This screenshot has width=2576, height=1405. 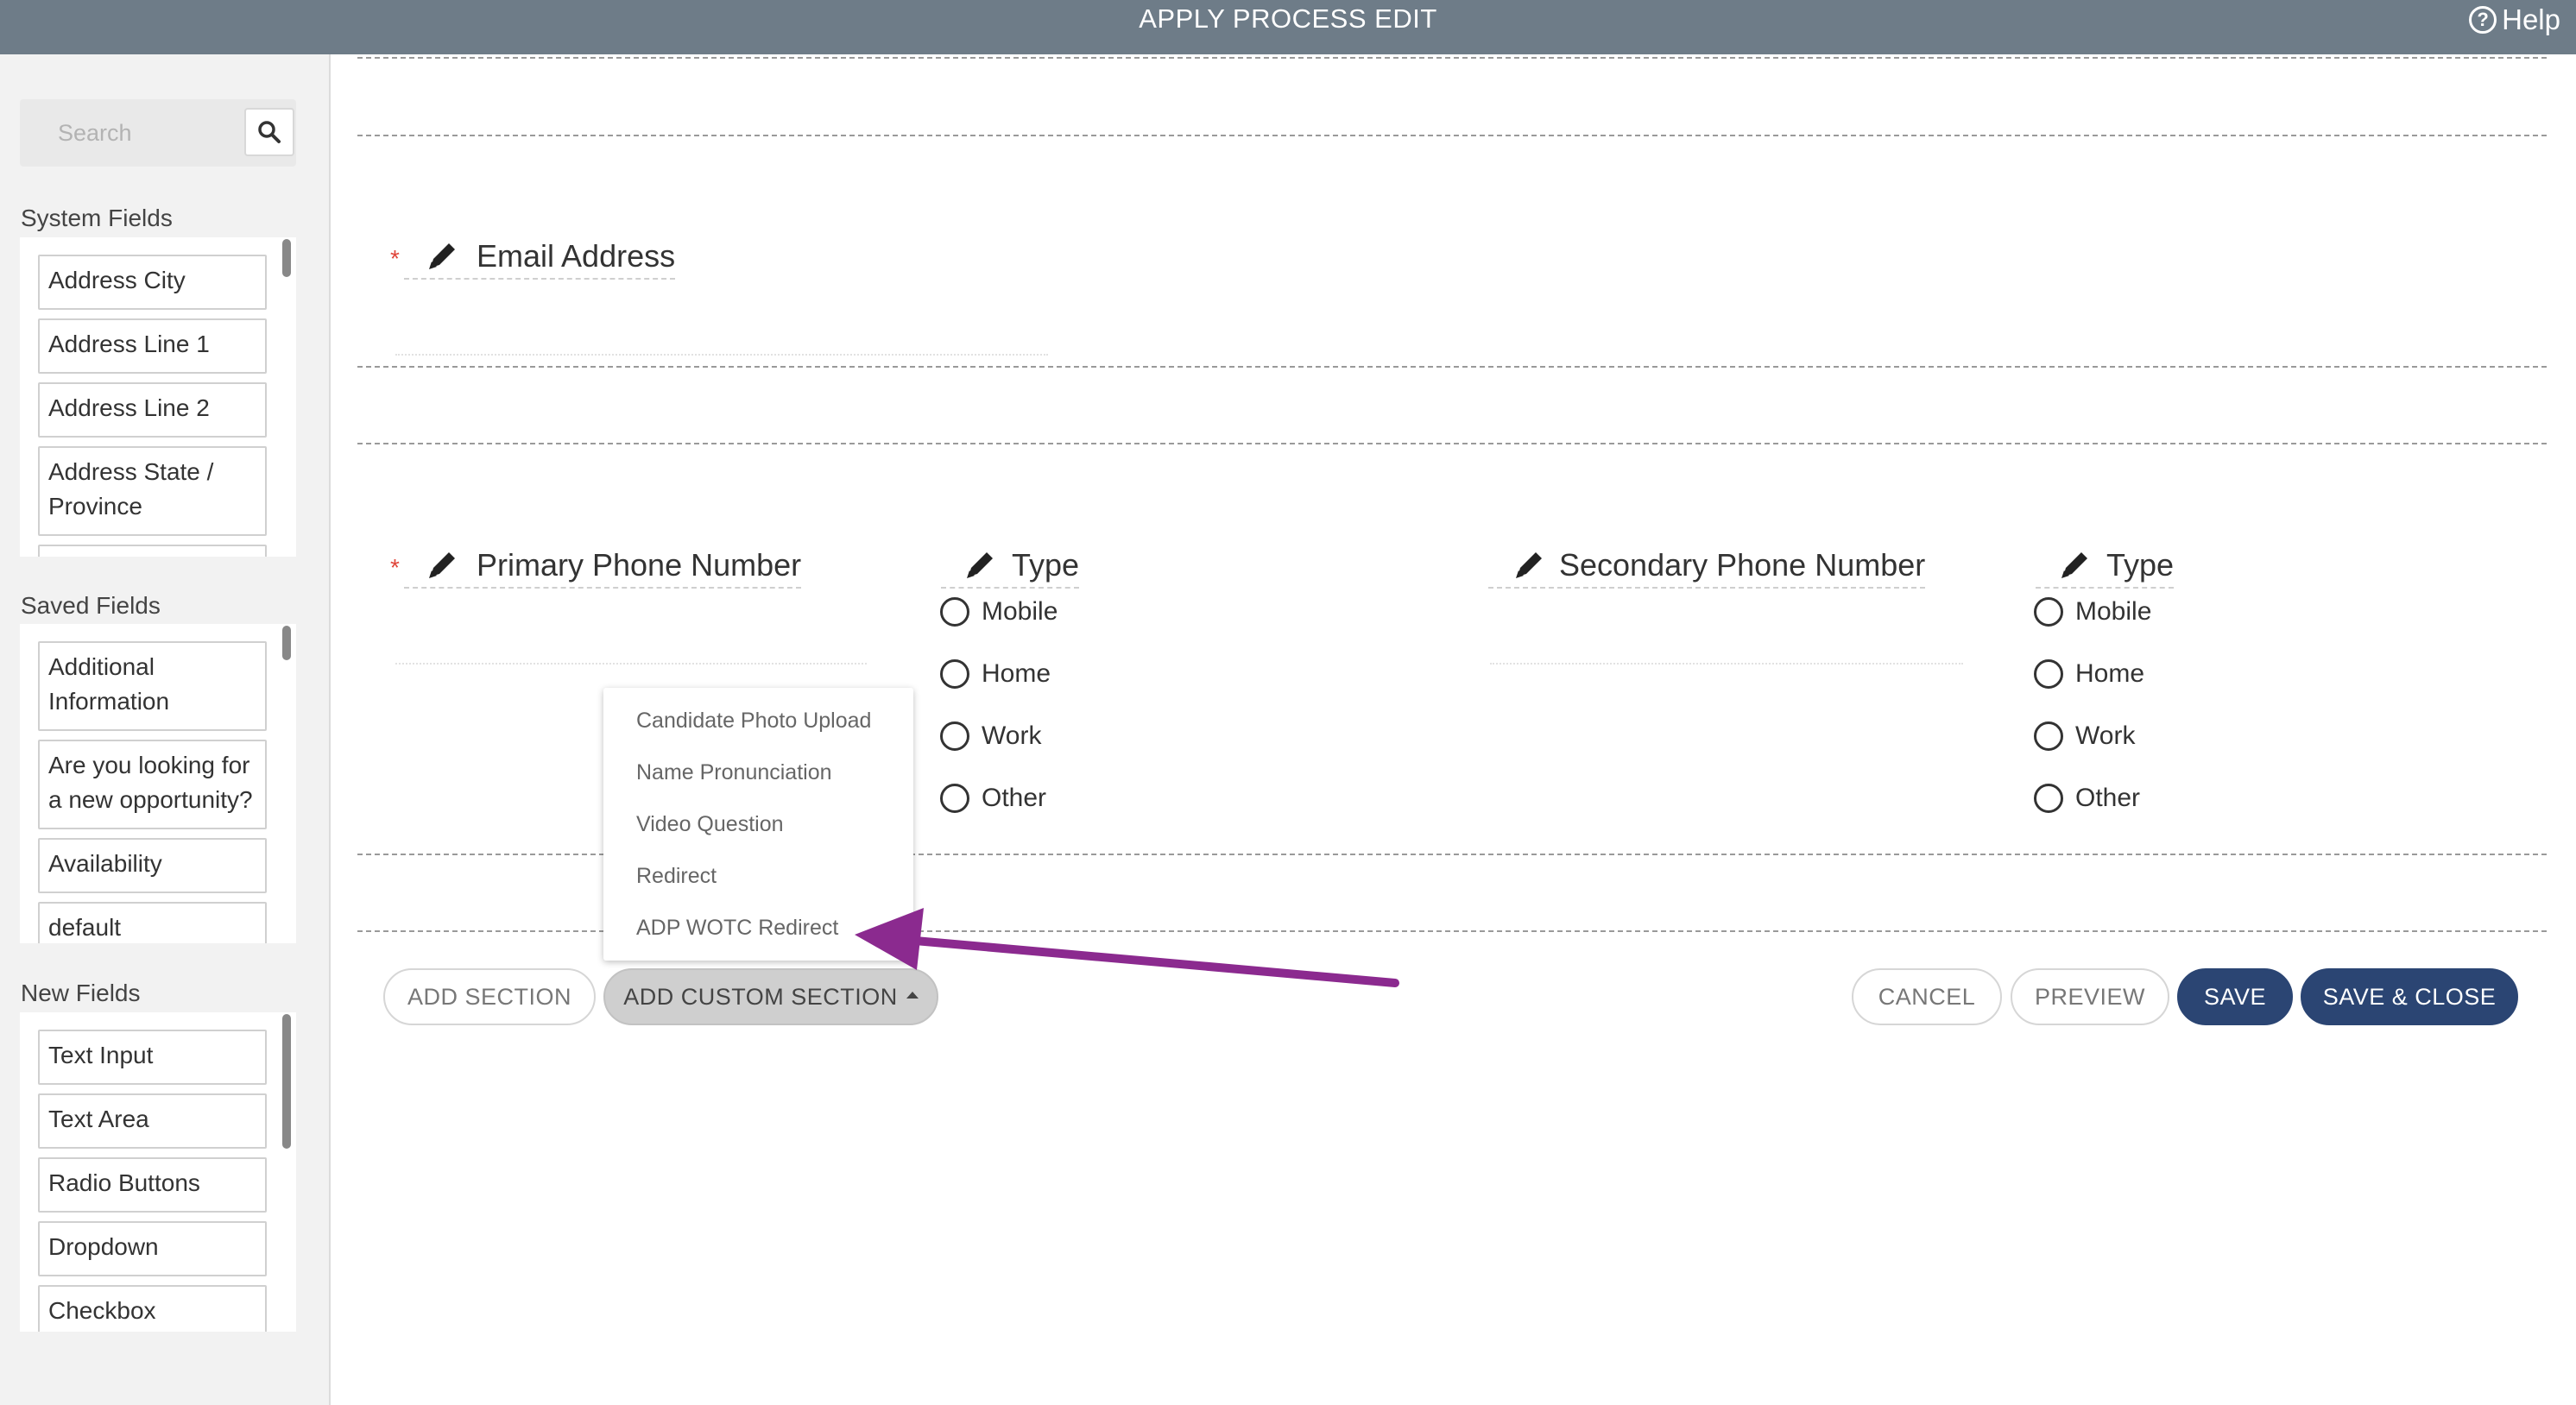 What do you see at coordinates (132, 133) in the screenshot?
I see `search-input` at bounding box center [132, 133].